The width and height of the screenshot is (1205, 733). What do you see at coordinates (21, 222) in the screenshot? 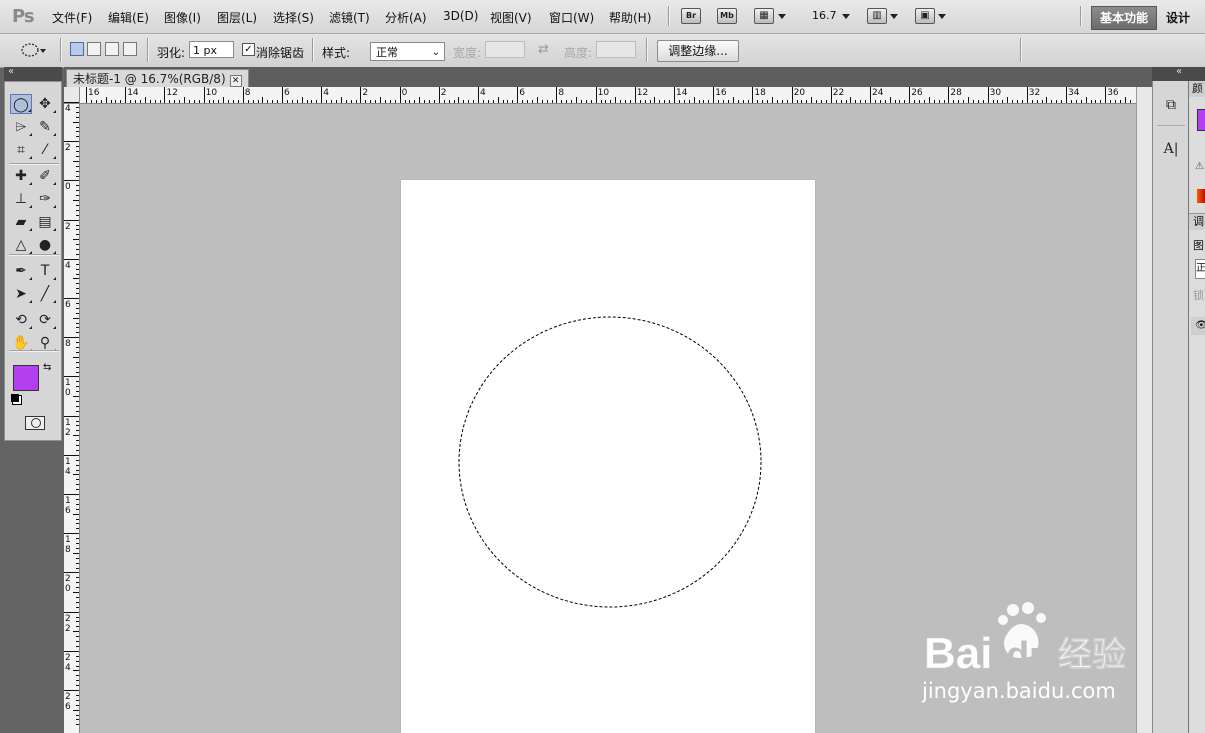
I see `eraser-icon: ▰` at bounding box center [21, 222].